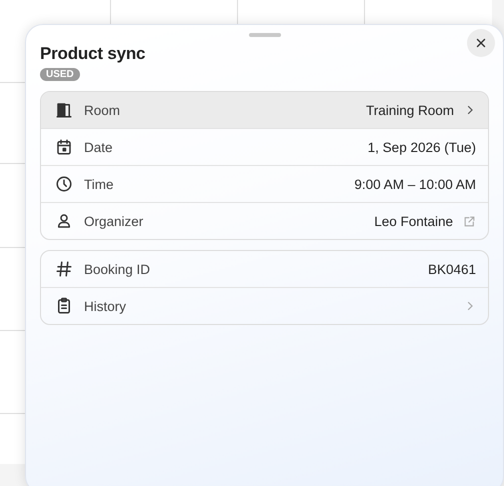 The height and width of the screenshot is (486, 504). What do you see at coordinates (99, 184) in the screenshot?
I see `row-label: Time` at bounding box center [99, 184].